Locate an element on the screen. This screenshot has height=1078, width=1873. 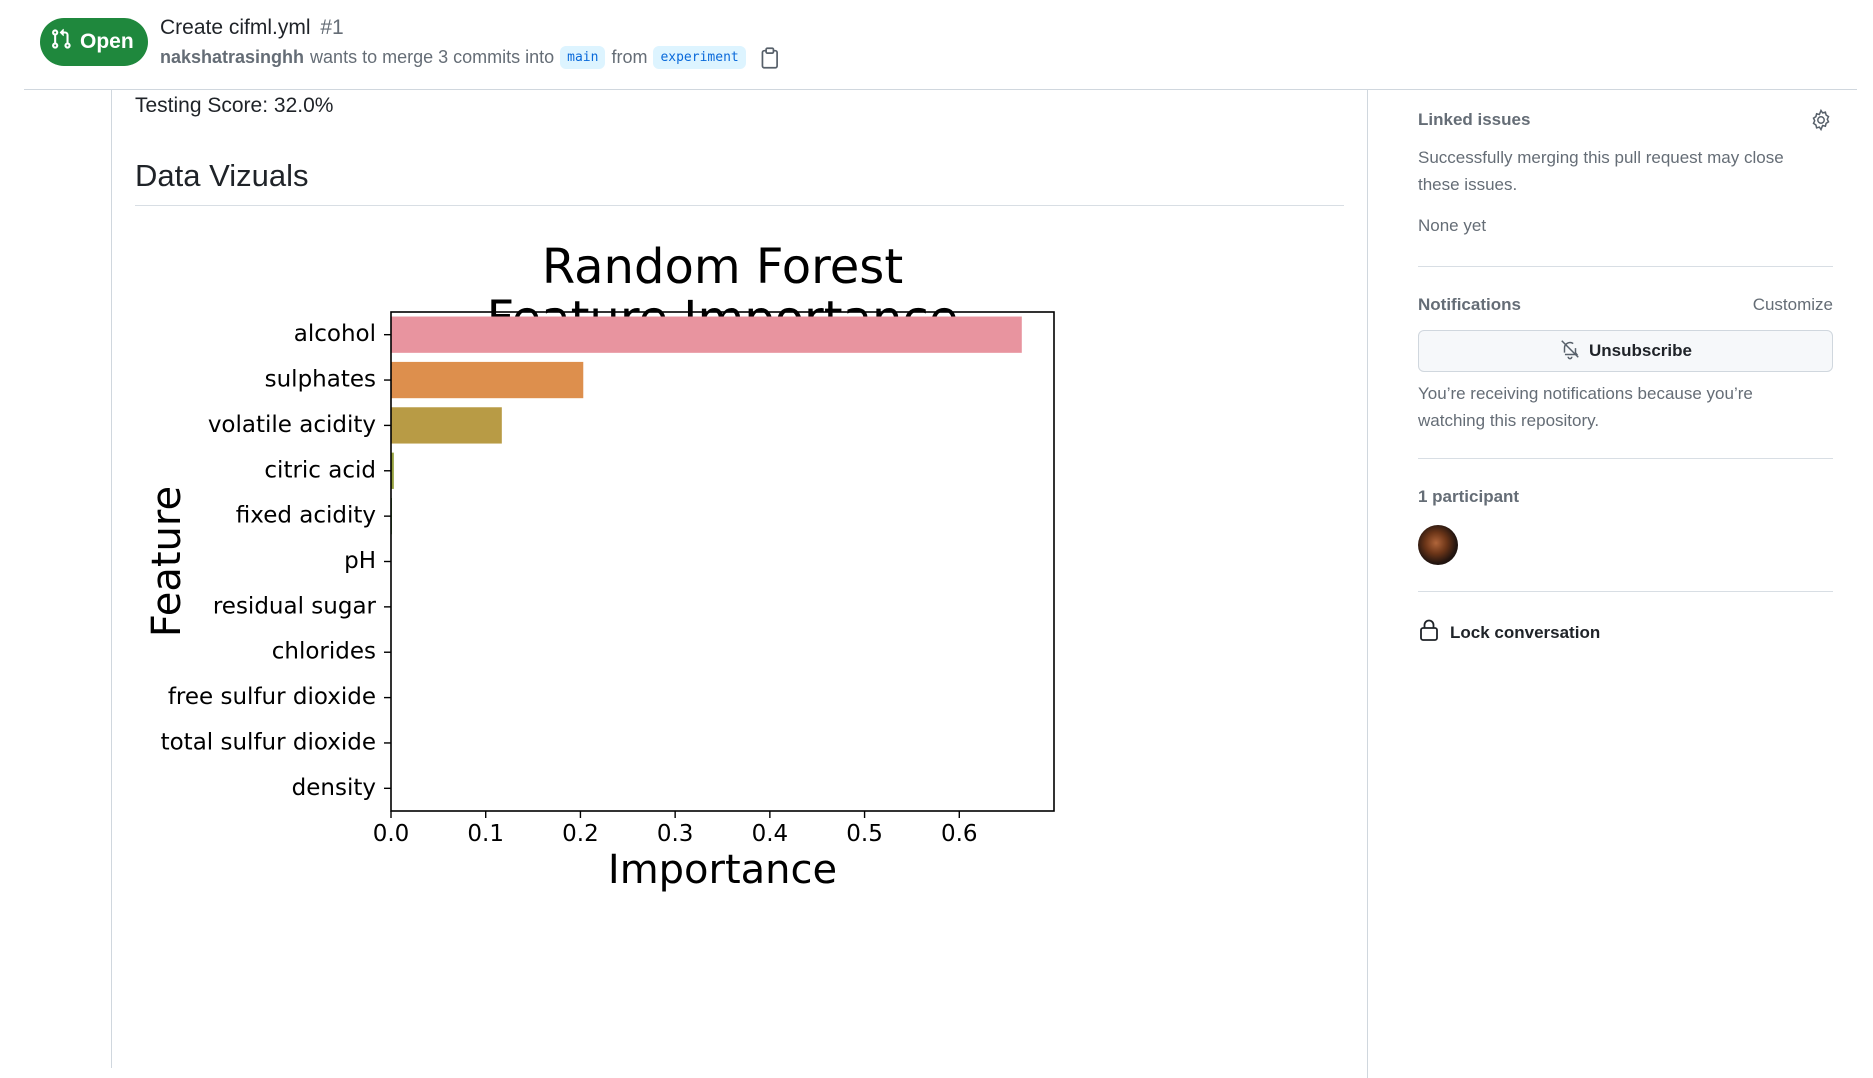
y-tick-label: chlorides is located at coordinates (324, 652).